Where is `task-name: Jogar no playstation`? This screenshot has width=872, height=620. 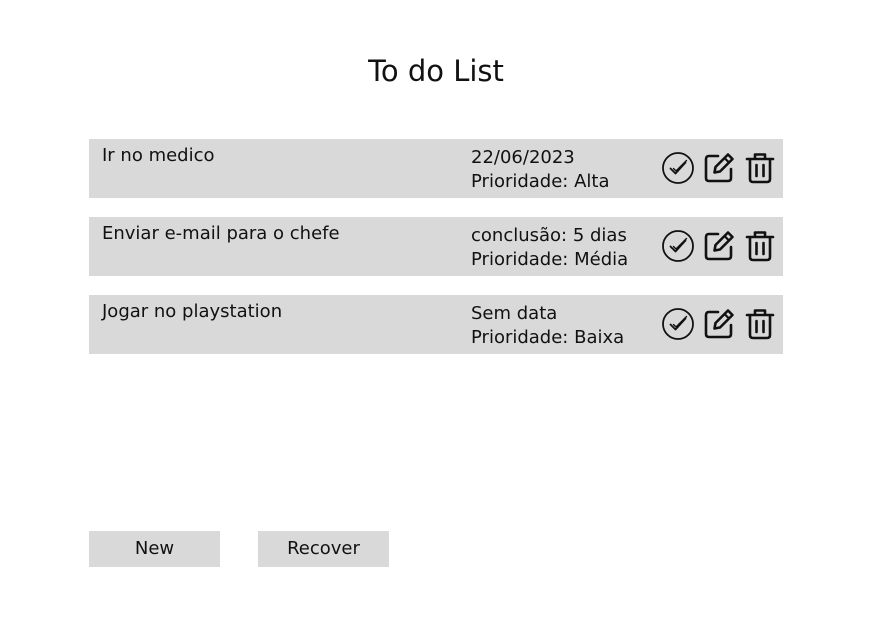 task-name: Jogar no playstation is located at coordinates (192, 311).